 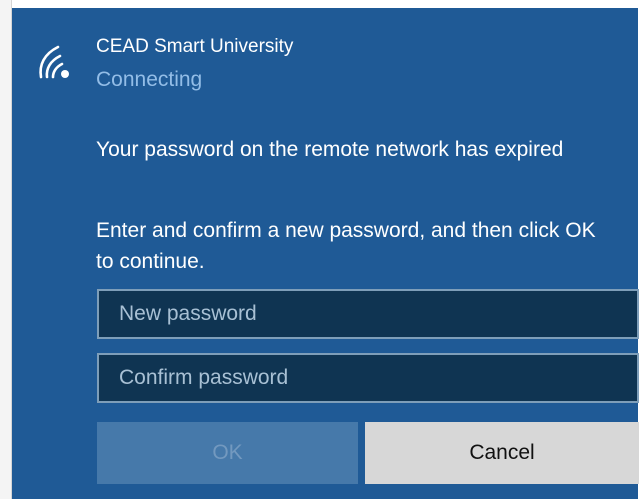 I want to click on cancel-button: Cancel, so click(x=502, y=453).